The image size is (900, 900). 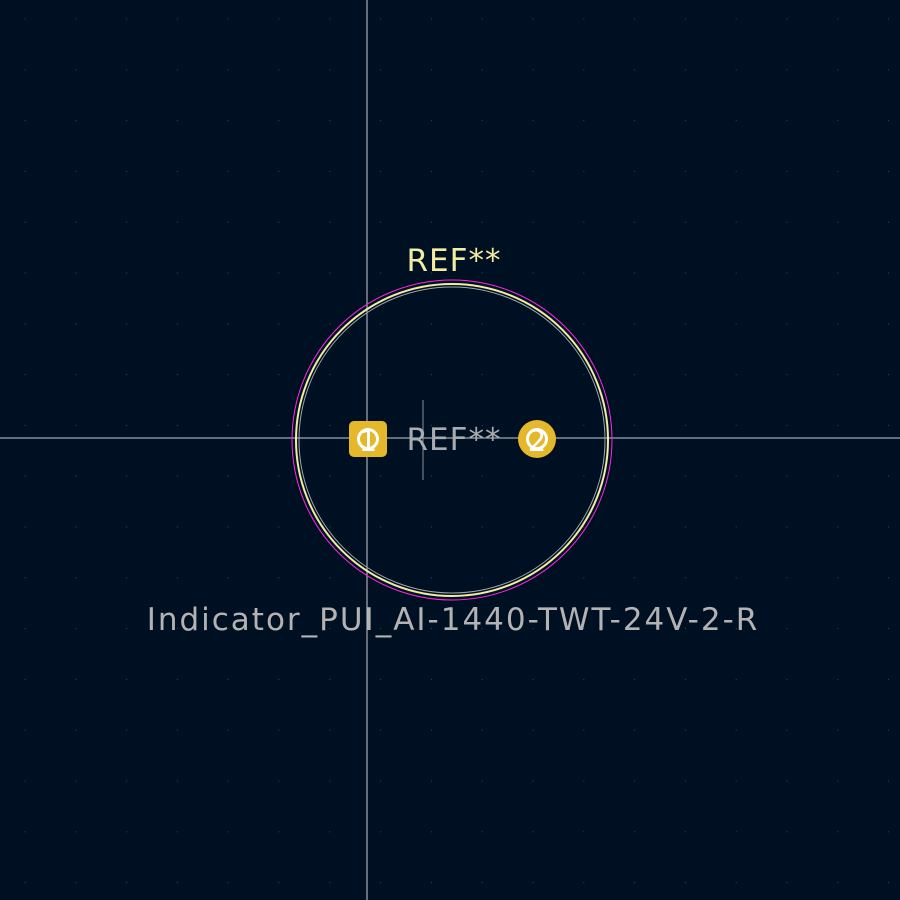 What do you see at coordinates (453, 620) in the screenshot?
I see `footprint-value-text: Indicator_PUI_AI-1440-TWT-24V-2-R` at bounding box center [453, 620].